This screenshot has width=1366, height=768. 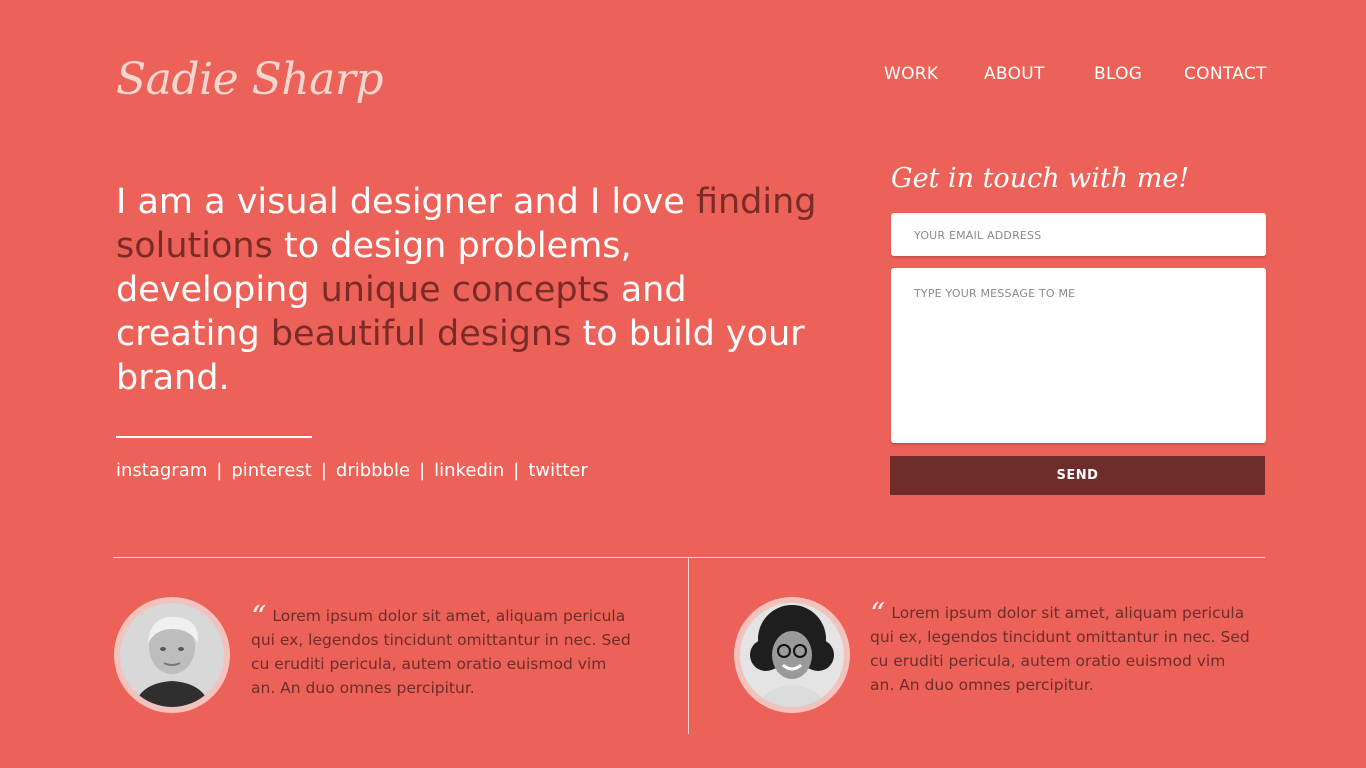 What do you see at coordinates (1078, 234) in the screenshot?
I see `email-field: YOUR EMAIL ADDRESS` at bounding box center [1078, 234].